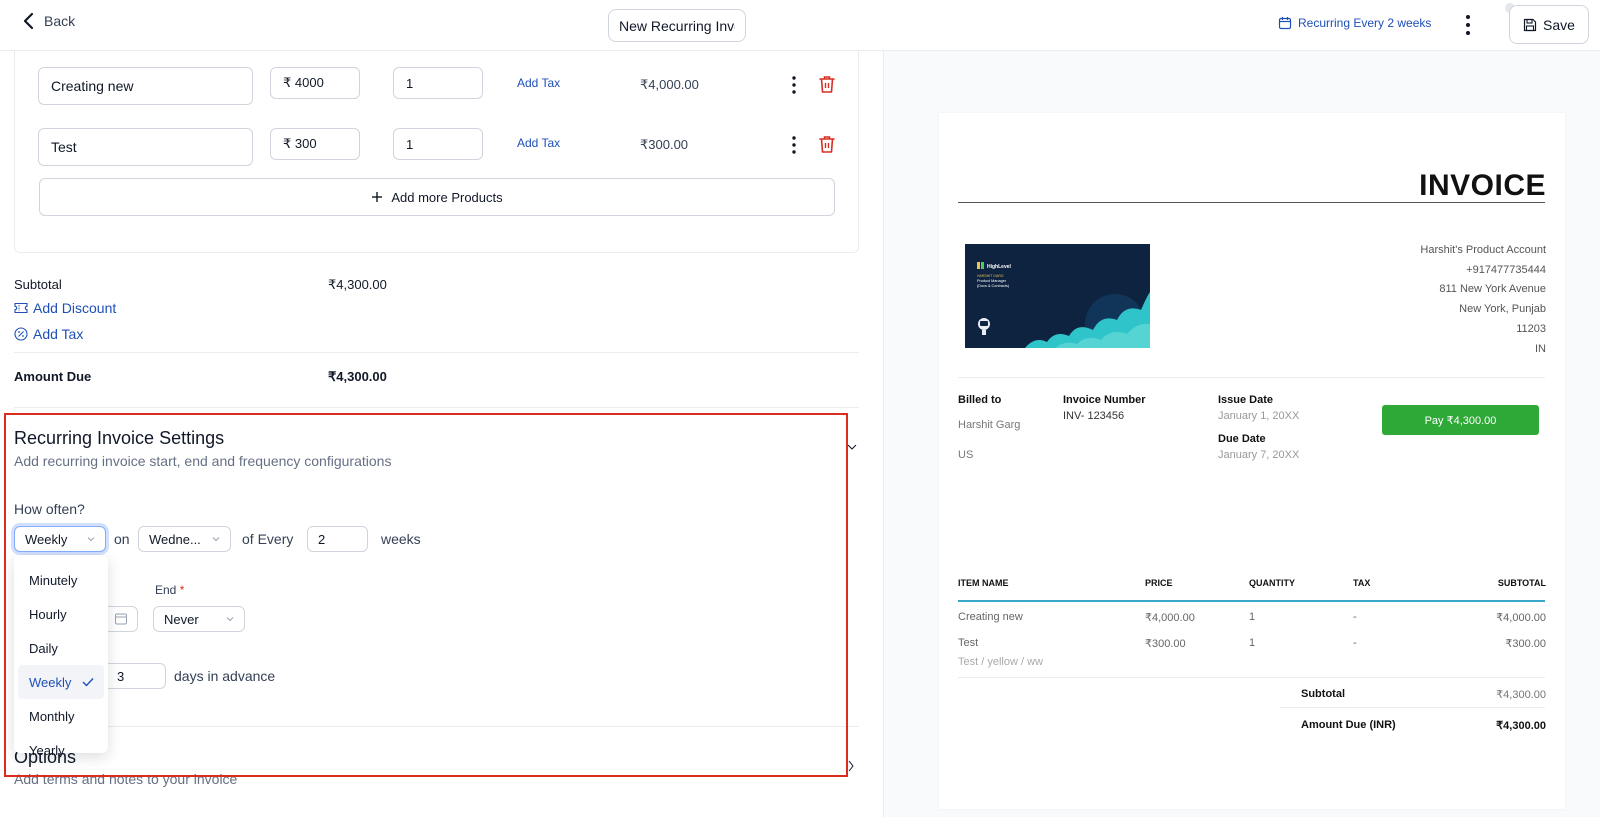  What do you see at coordinates (1492, 289) in the screenshot?
I see `address-line: 811 New York Avenue` at bounding box center [1492, 289].